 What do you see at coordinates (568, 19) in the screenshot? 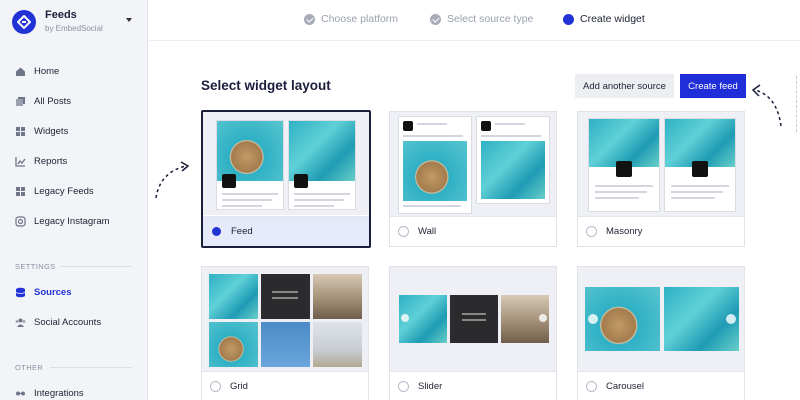
I see `current-step-dot-icon` at bounding box center [568, 19].